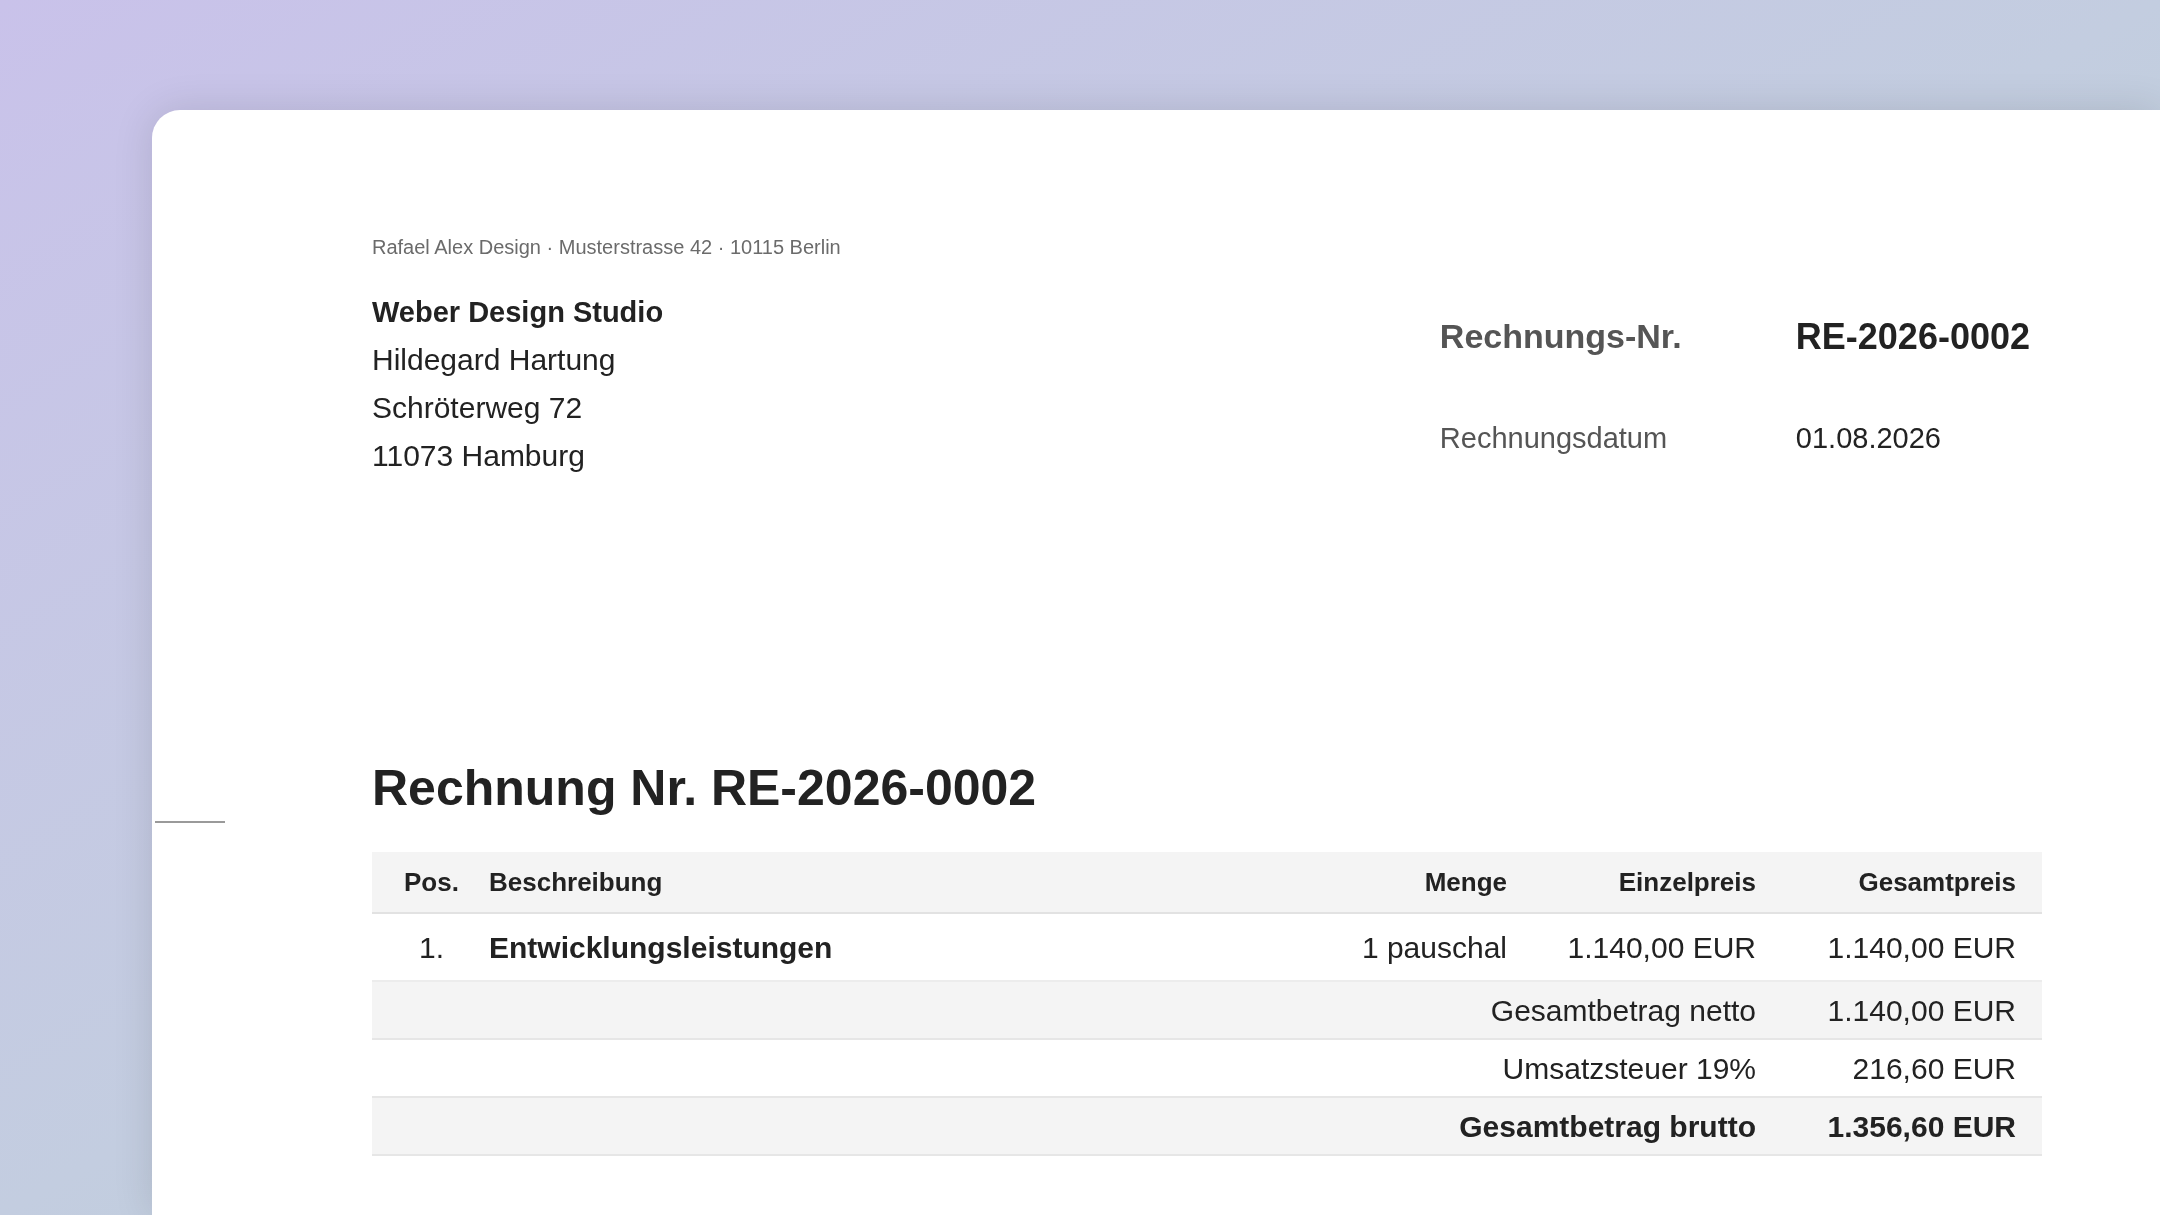  Describe the element at coordinates (1687, 882) in the screenshot. I see `column-header: Einzelpreis` at that location.